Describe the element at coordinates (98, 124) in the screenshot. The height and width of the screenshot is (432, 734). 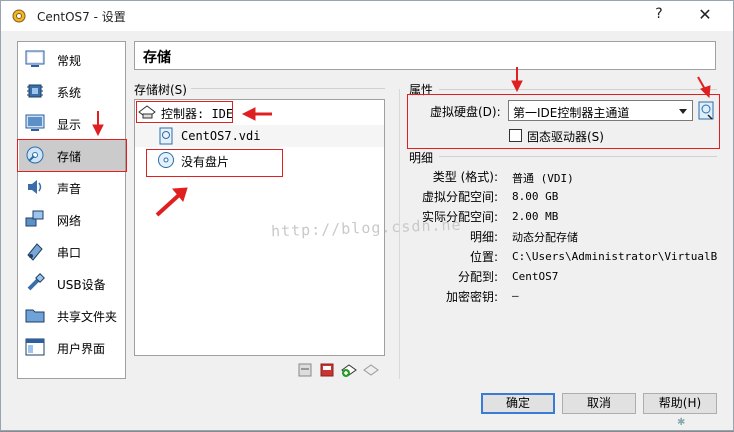
I see `arrow-down-storage` at that location.